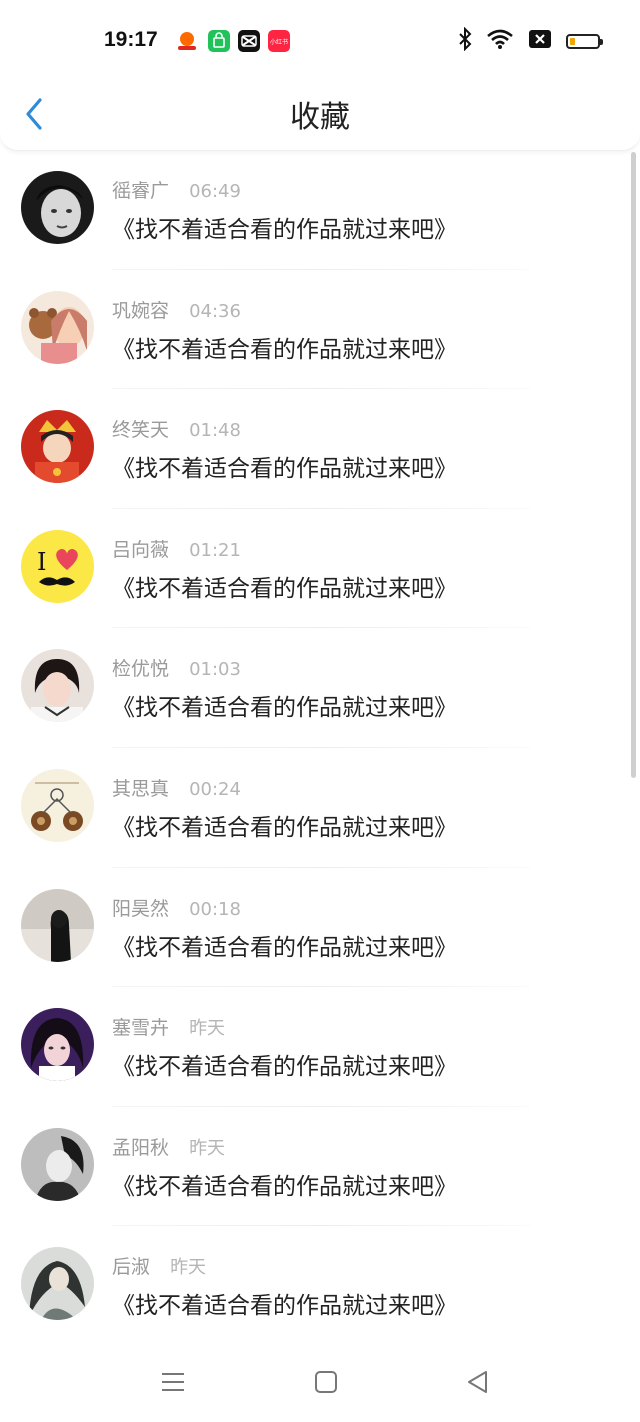 This screenshot has height=1422, width=640. I want to click on list-item: 阳昊然 00:18 《找不着适合看的作品就过来吧》, so click(320, 928).